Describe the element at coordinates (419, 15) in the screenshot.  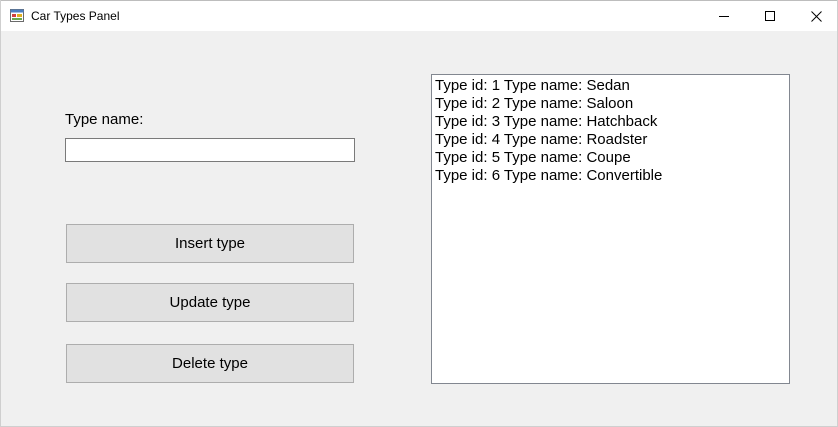
I see `title-bar: Car Types Panel` at that location.